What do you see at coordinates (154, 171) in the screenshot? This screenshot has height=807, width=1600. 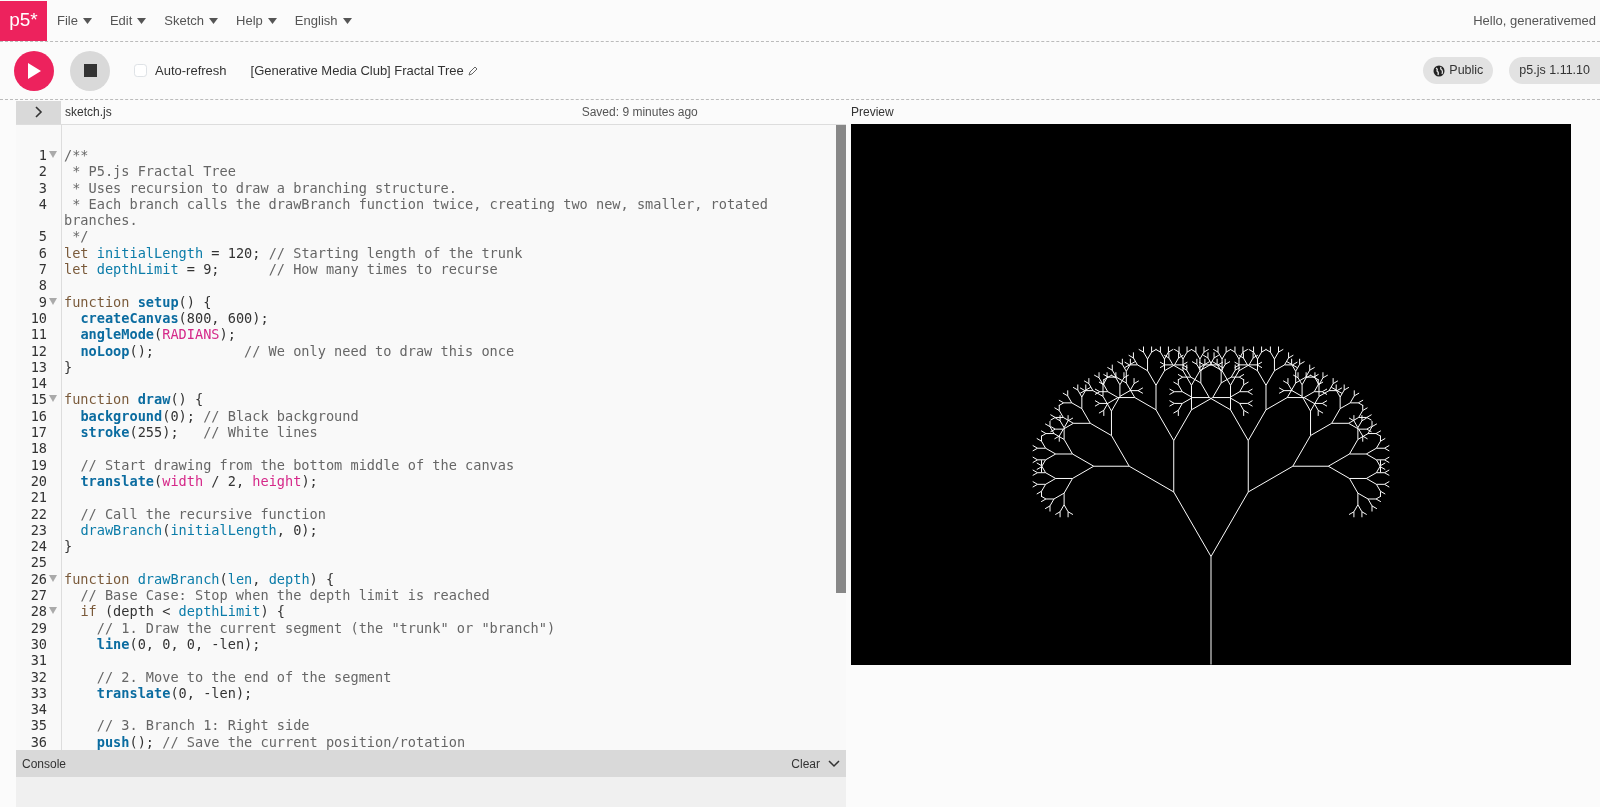 I see `code-line: * P5.js Fractal Tree` at bounding box center [154, 171].